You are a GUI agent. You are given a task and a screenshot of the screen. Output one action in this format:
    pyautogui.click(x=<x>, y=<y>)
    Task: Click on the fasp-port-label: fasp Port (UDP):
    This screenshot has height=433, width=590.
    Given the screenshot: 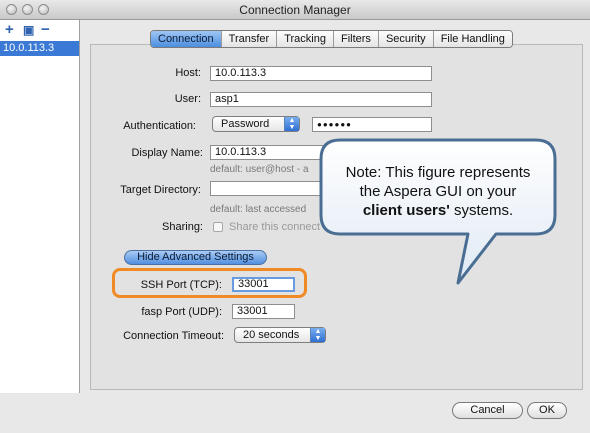 What is the action you would take?
    pyautogui.click(x=181, y=312)
    